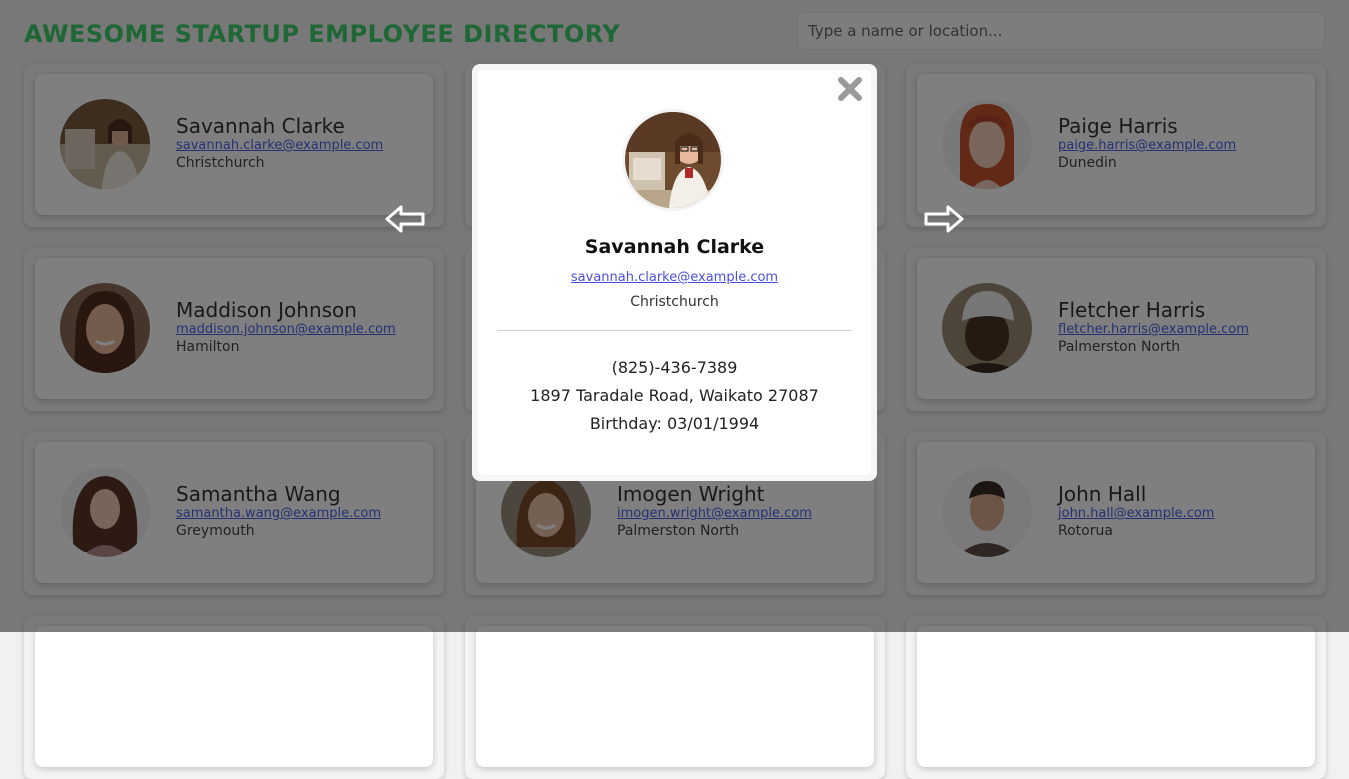  What do you see at coordinates (850, 89) in the screenshot?
I see `close-icon` at bounding box center [850, 89].